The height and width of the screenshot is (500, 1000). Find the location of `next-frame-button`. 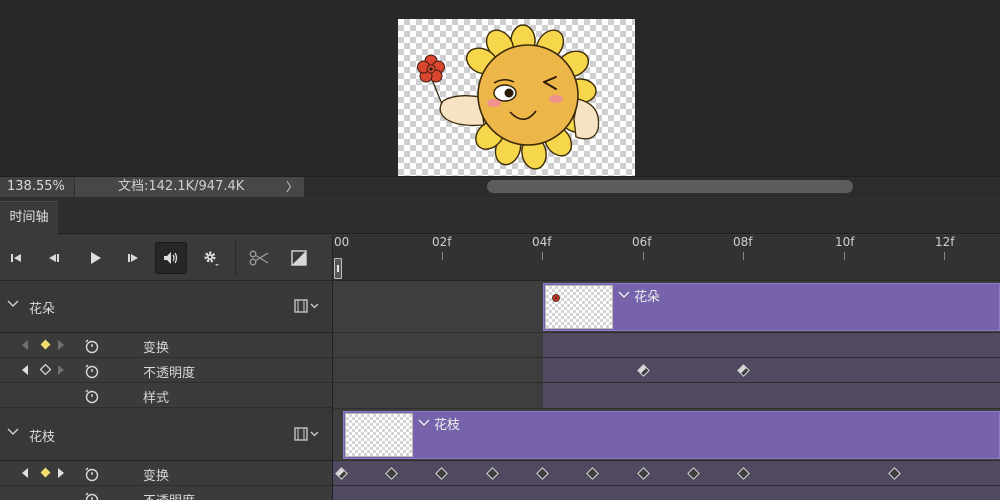

next-frame-button is located at coordinates (133, 258).